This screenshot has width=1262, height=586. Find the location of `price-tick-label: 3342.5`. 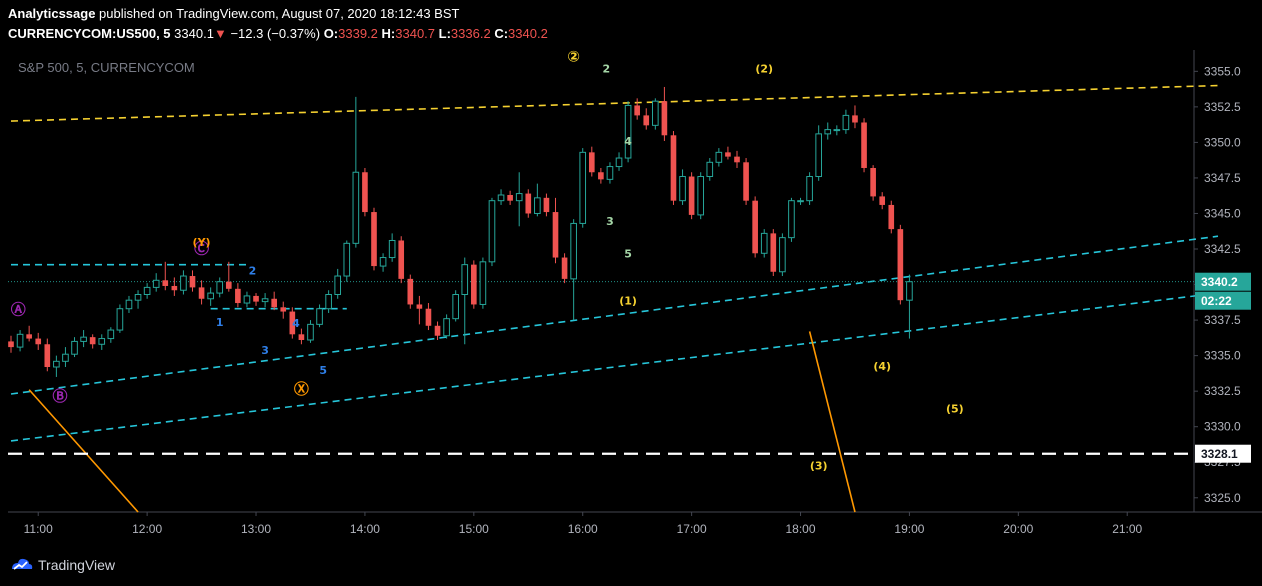

price-tick-label: 3342.5 is located at coordinates (1222, 249).